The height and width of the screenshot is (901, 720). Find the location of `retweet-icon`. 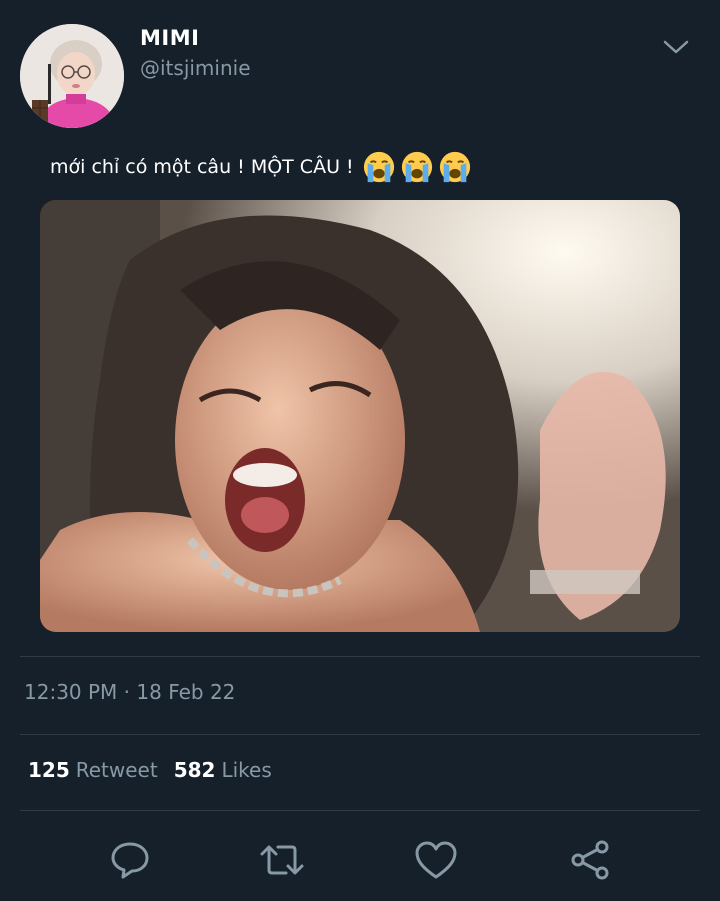

retweet-icon is located at coordinates (282, 860).